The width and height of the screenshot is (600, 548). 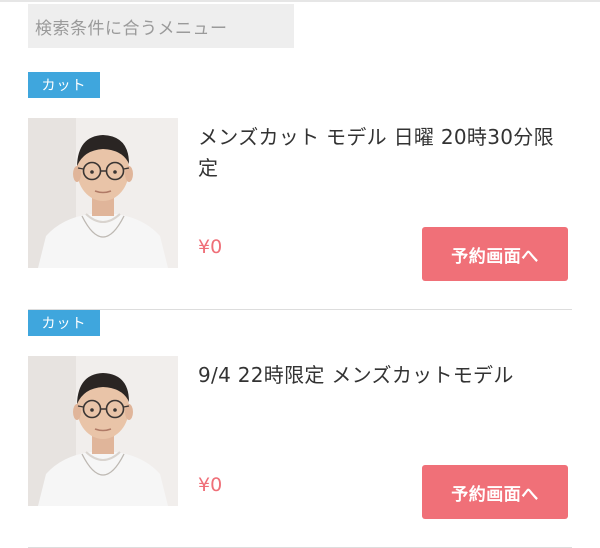 I want to click on top-border, so click(x=300, y=1).